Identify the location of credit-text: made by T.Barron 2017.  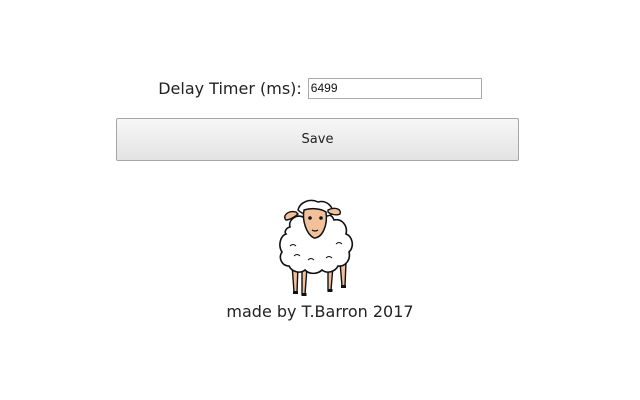
(320, 311).